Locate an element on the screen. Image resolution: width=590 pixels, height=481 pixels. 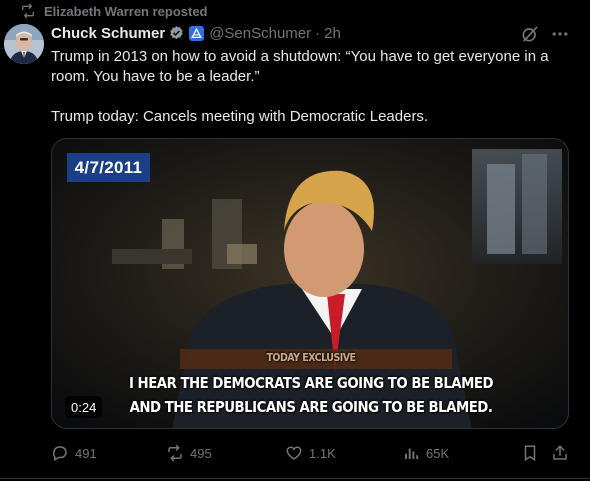
action-bar: 491 495 1.1K 65K is located at coordinates (313, 453).